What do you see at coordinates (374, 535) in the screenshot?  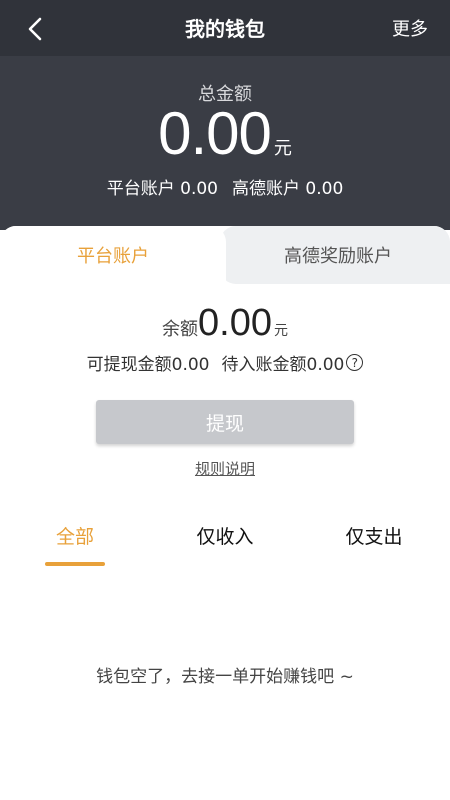 I see `tab-expense-only: 仅支出` at bounding box center [374, 535].